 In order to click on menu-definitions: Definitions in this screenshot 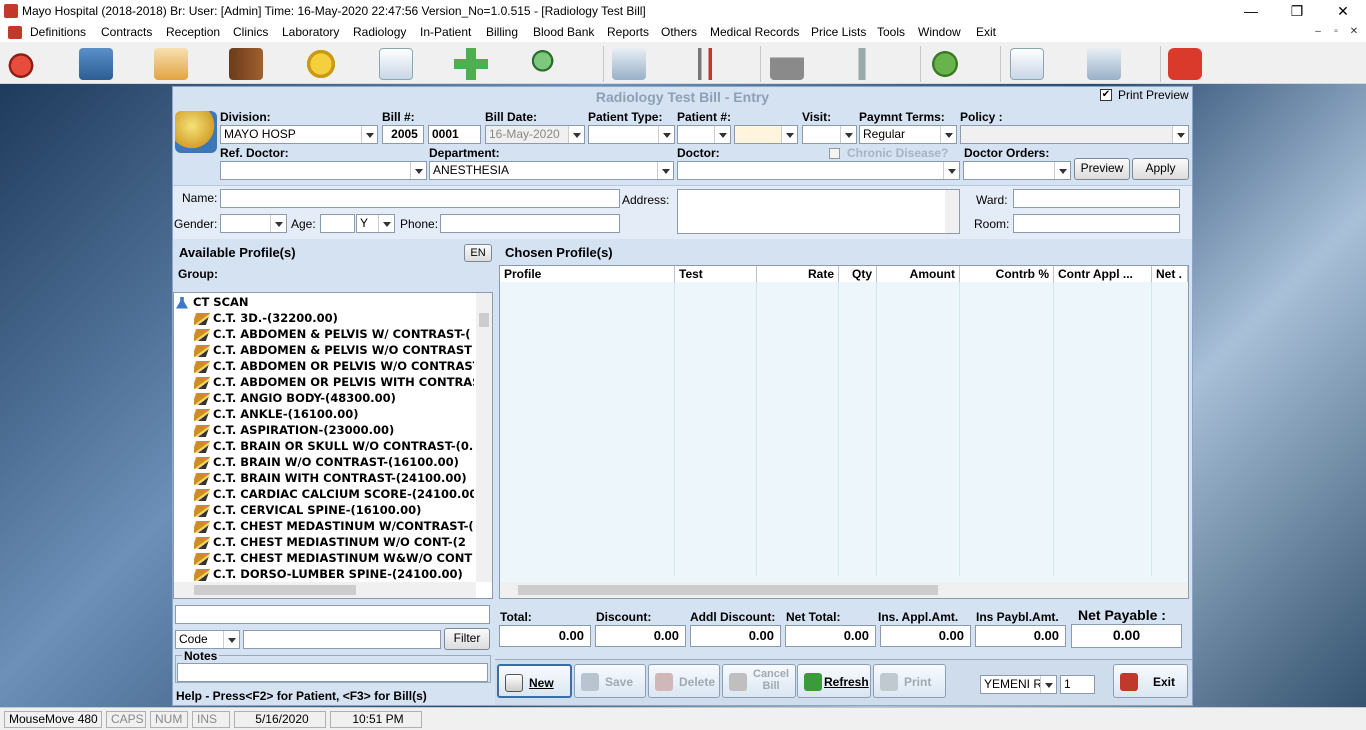, I will do `click(58, 32)`.